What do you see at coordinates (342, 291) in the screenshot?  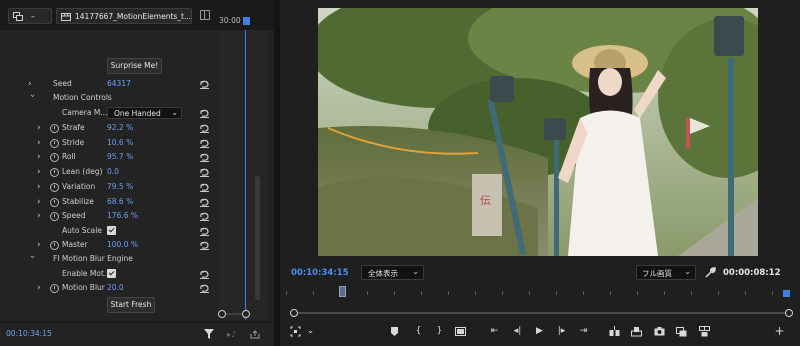 I see `monitor-playhead` at bounding box center [342, 291].